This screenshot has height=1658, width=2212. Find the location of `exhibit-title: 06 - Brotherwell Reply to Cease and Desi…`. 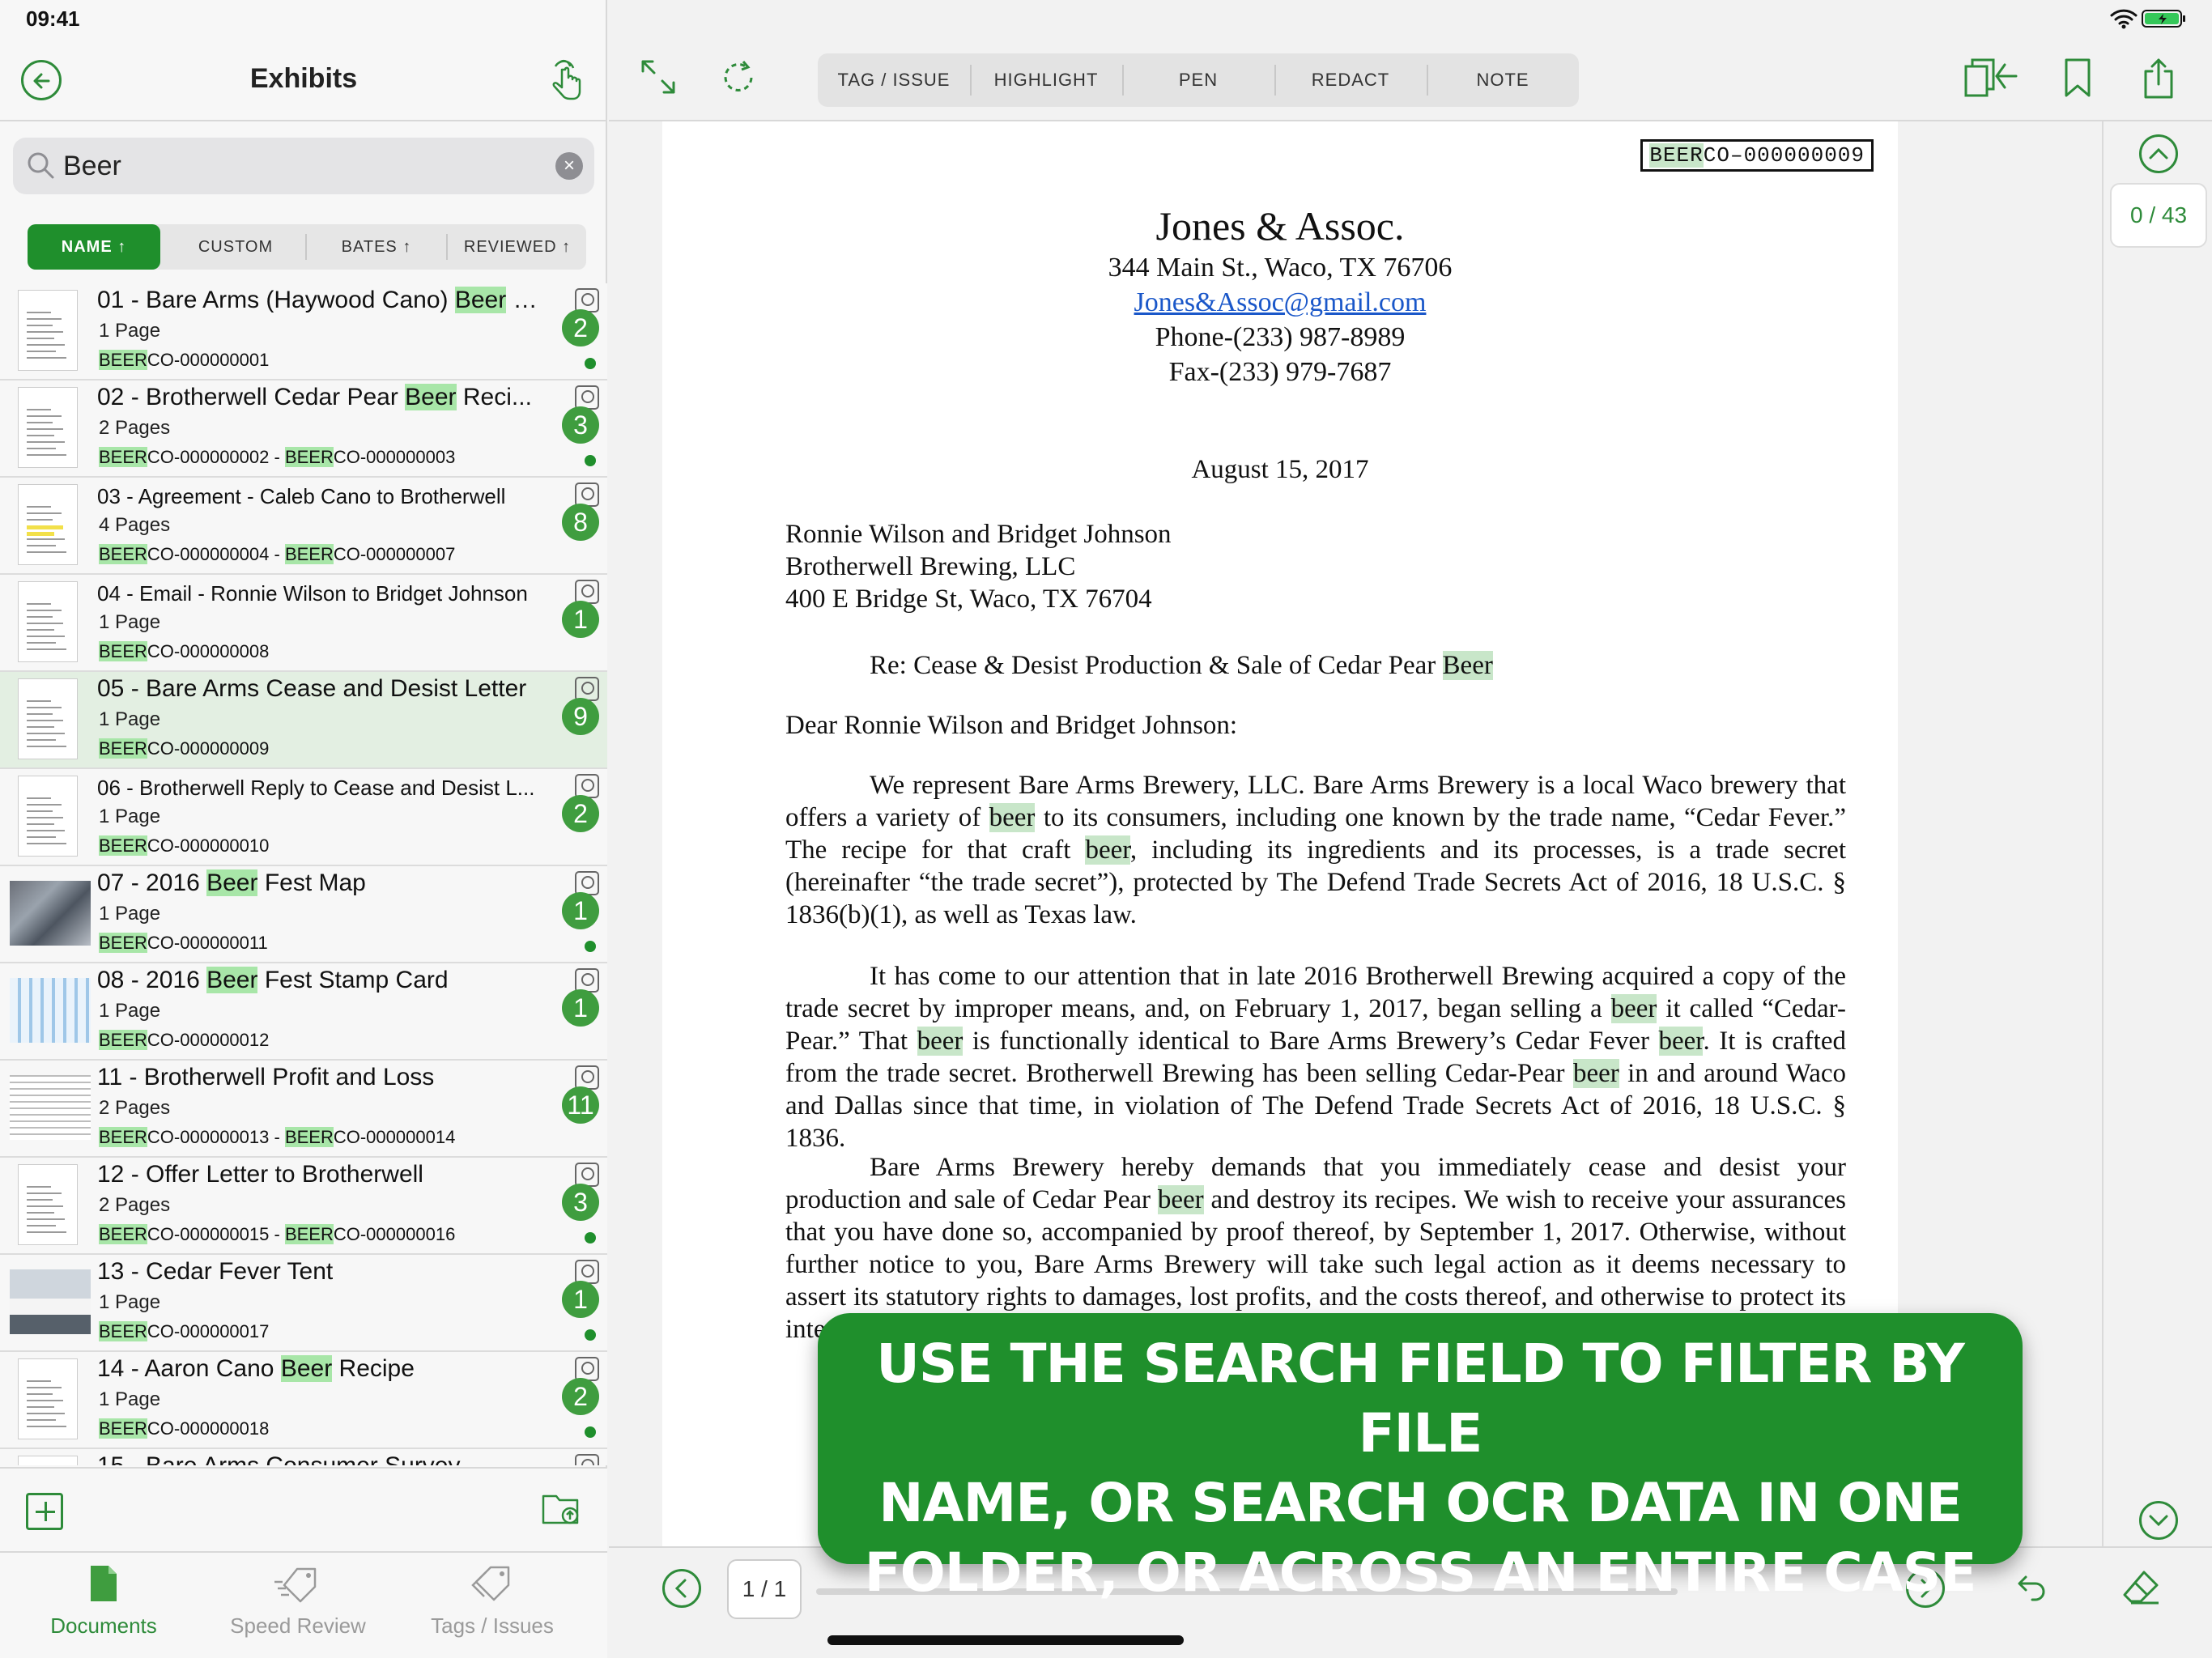

exhibit-title: 06 - Brotherwell Reply to Cease and Desi… is located at coordinates (324, 788).